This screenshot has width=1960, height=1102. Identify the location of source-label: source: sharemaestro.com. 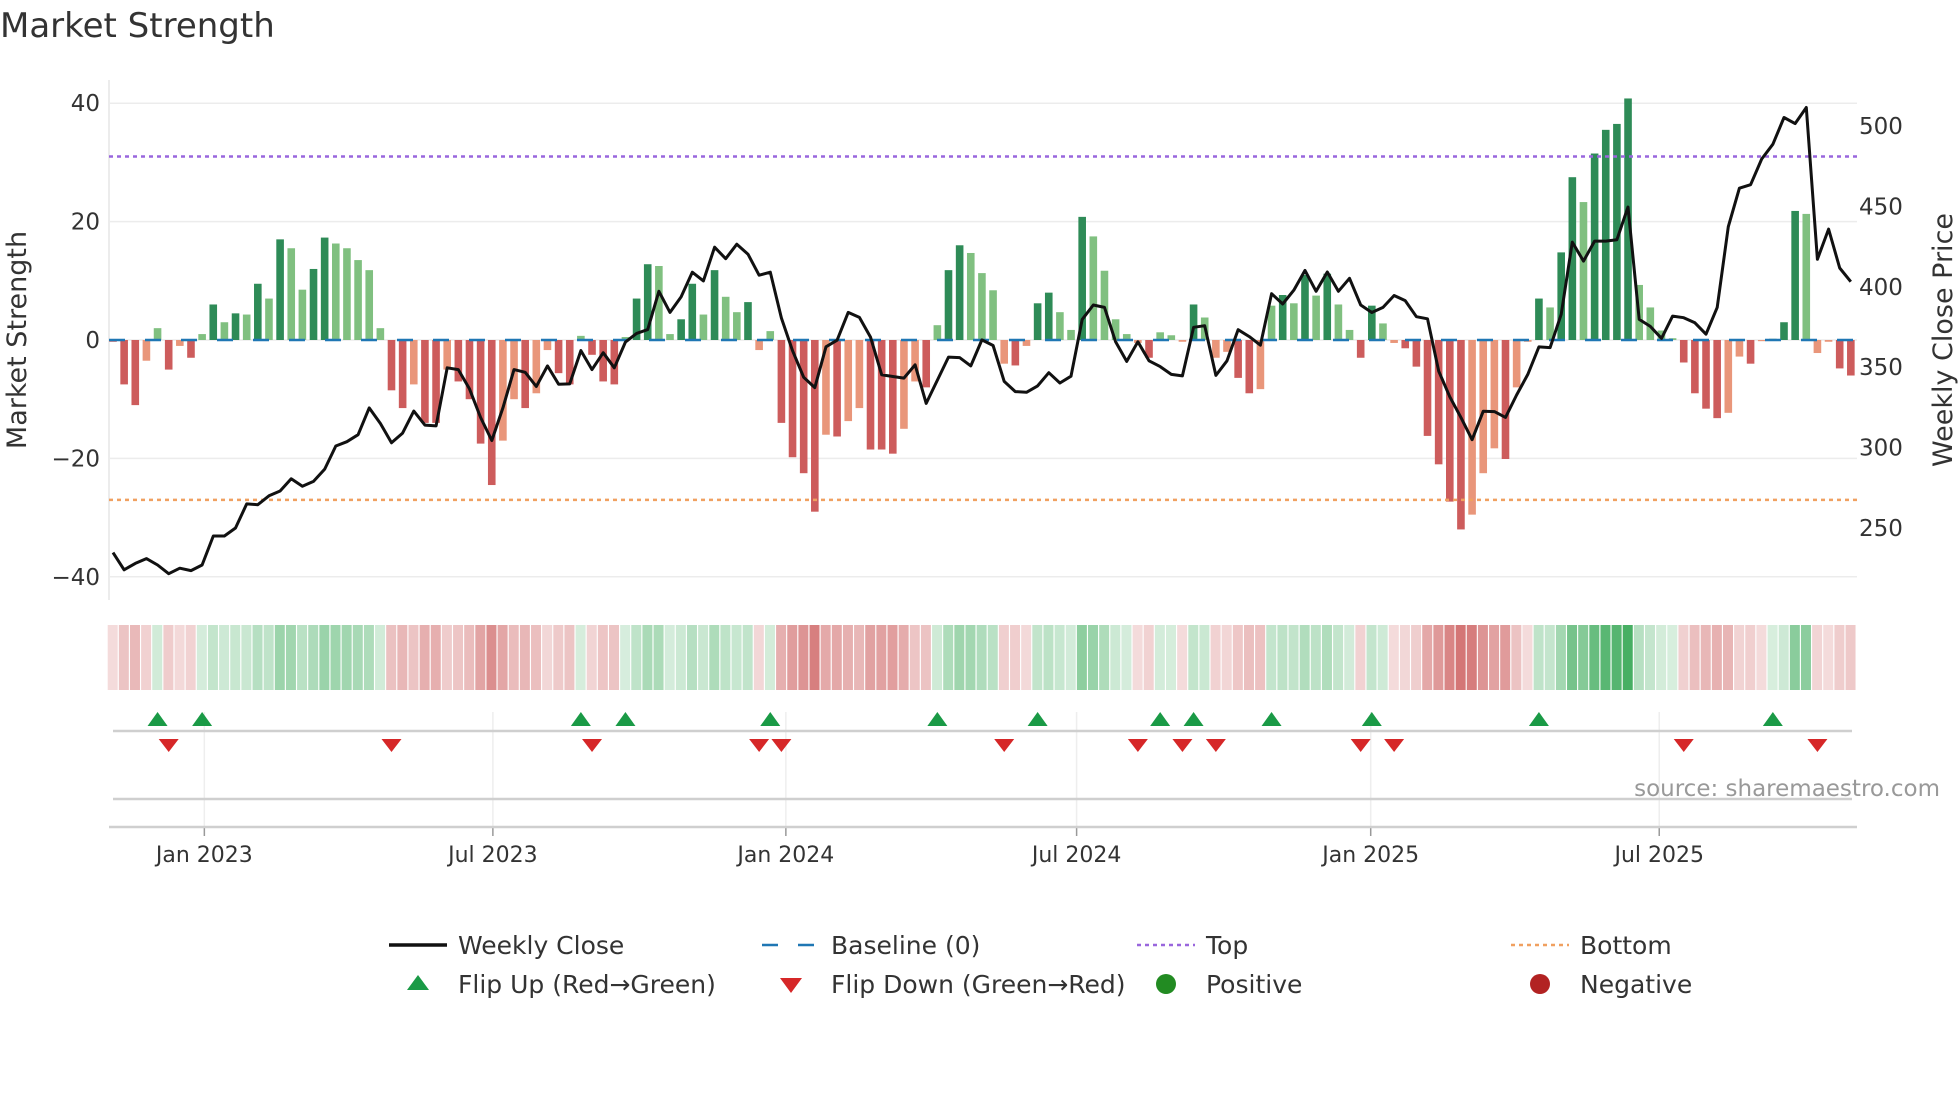
(1787, 789).